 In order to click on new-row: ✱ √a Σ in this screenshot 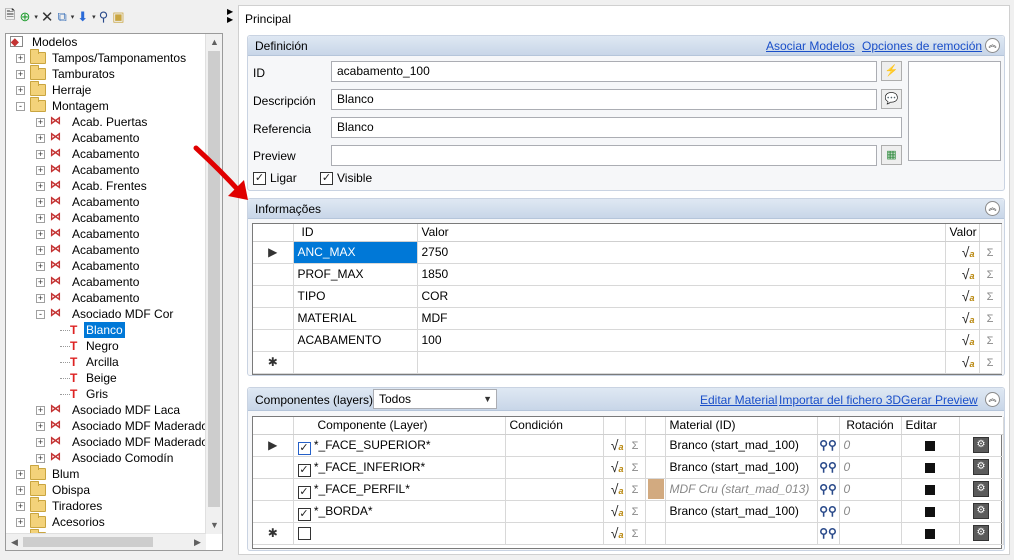, I will do `click(627, 362)`.